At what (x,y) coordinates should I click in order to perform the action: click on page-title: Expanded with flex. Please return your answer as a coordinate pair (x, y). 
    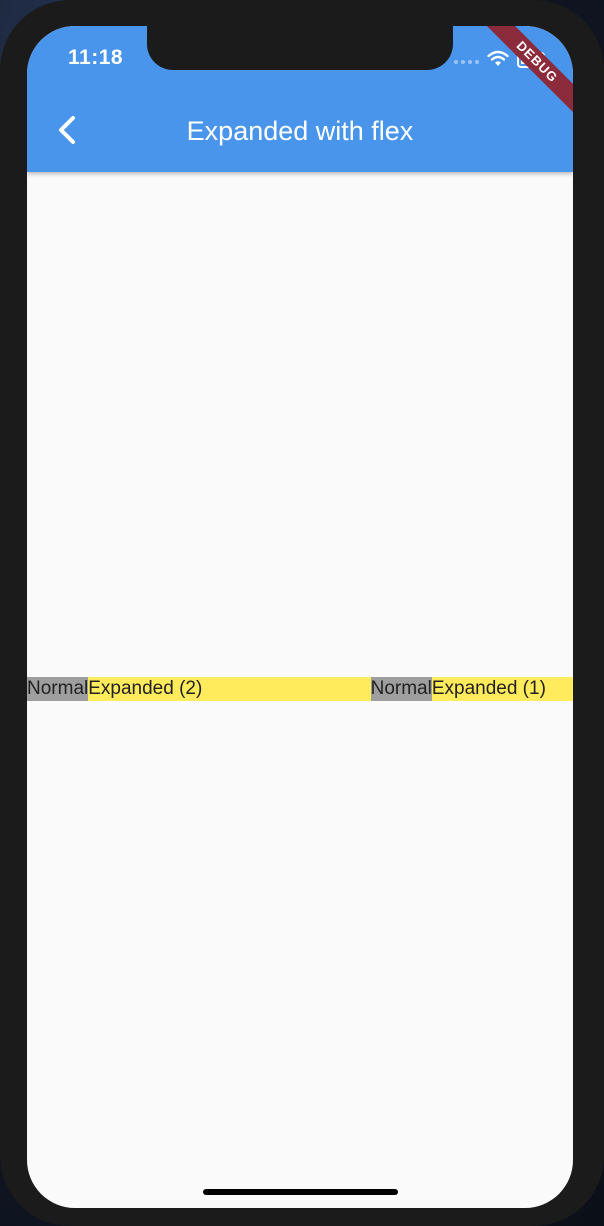
    Looking at the image, I should click on (300, 131).